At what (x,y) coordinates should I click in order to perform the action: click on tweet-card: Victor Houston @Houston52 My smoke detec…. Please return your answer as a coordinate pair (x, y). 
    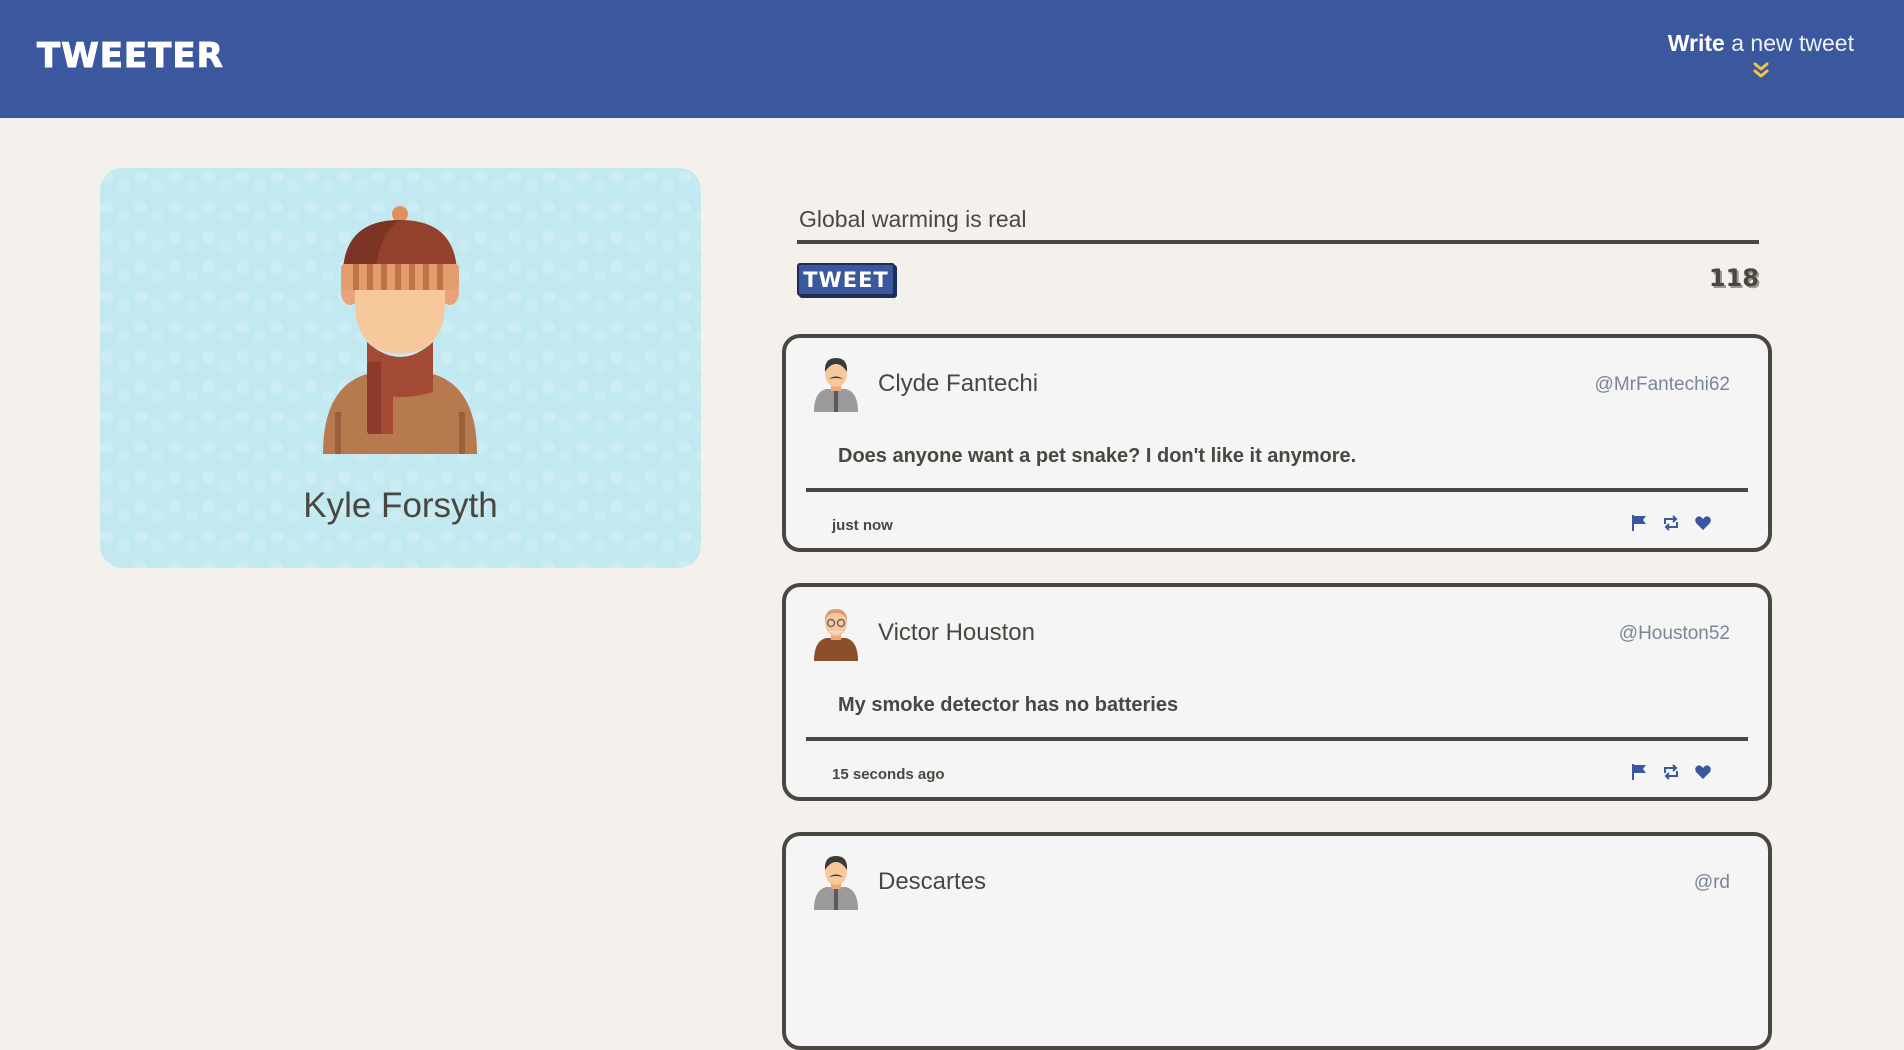
    Looking at the image, I should click on (1277, 692).